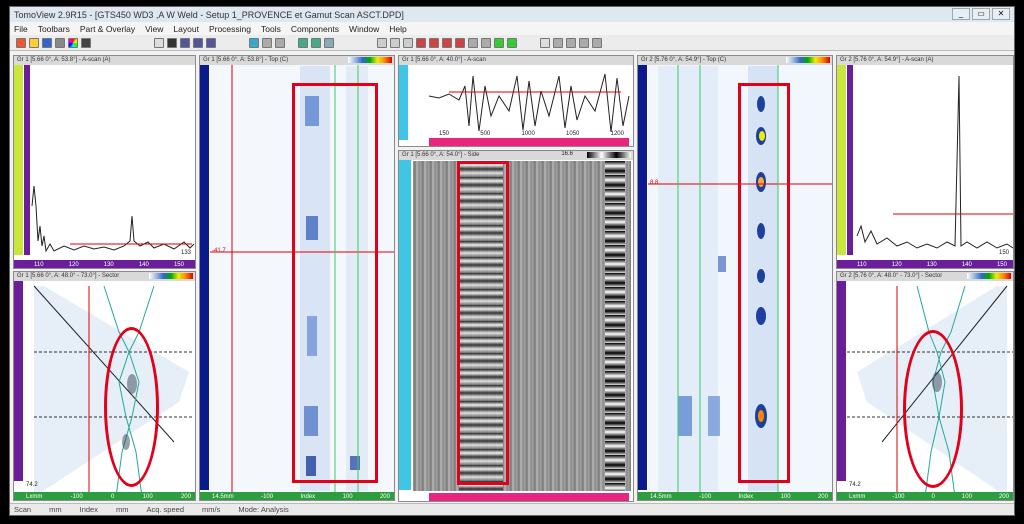 The image size is (1024, 524). What do you see at coordinates (1001, 14) in the screenshot?
I see `close-button: ✕` at bounding box center [1001, 14].